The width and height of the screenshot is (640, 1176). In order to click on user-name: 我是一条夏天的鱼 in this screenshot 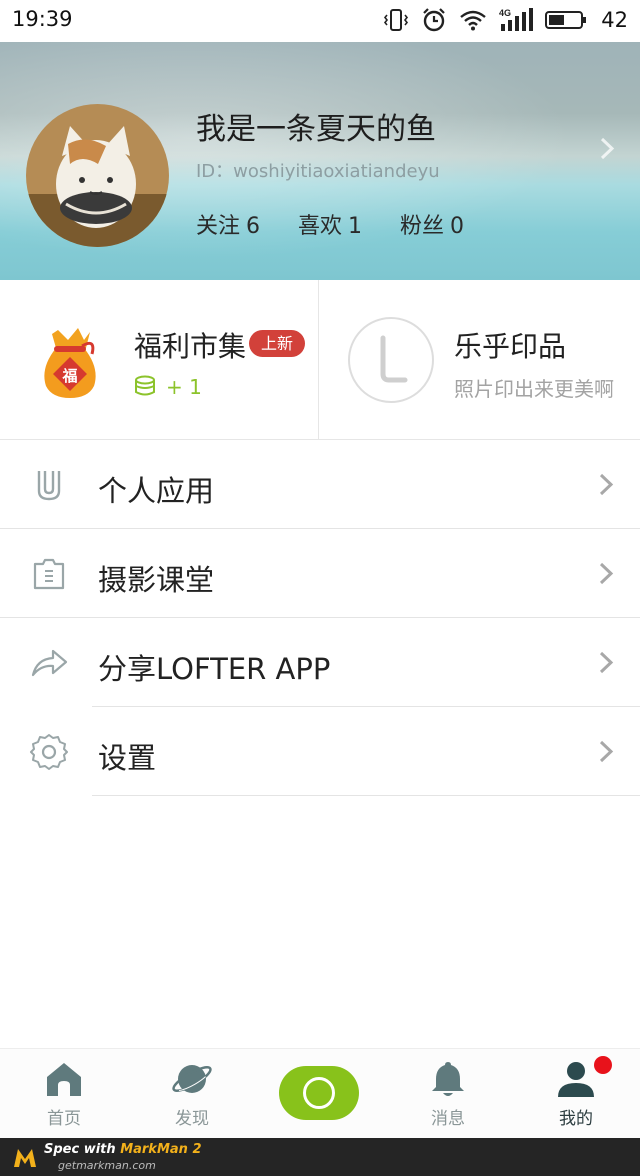, I will do `click(316, 129)`.